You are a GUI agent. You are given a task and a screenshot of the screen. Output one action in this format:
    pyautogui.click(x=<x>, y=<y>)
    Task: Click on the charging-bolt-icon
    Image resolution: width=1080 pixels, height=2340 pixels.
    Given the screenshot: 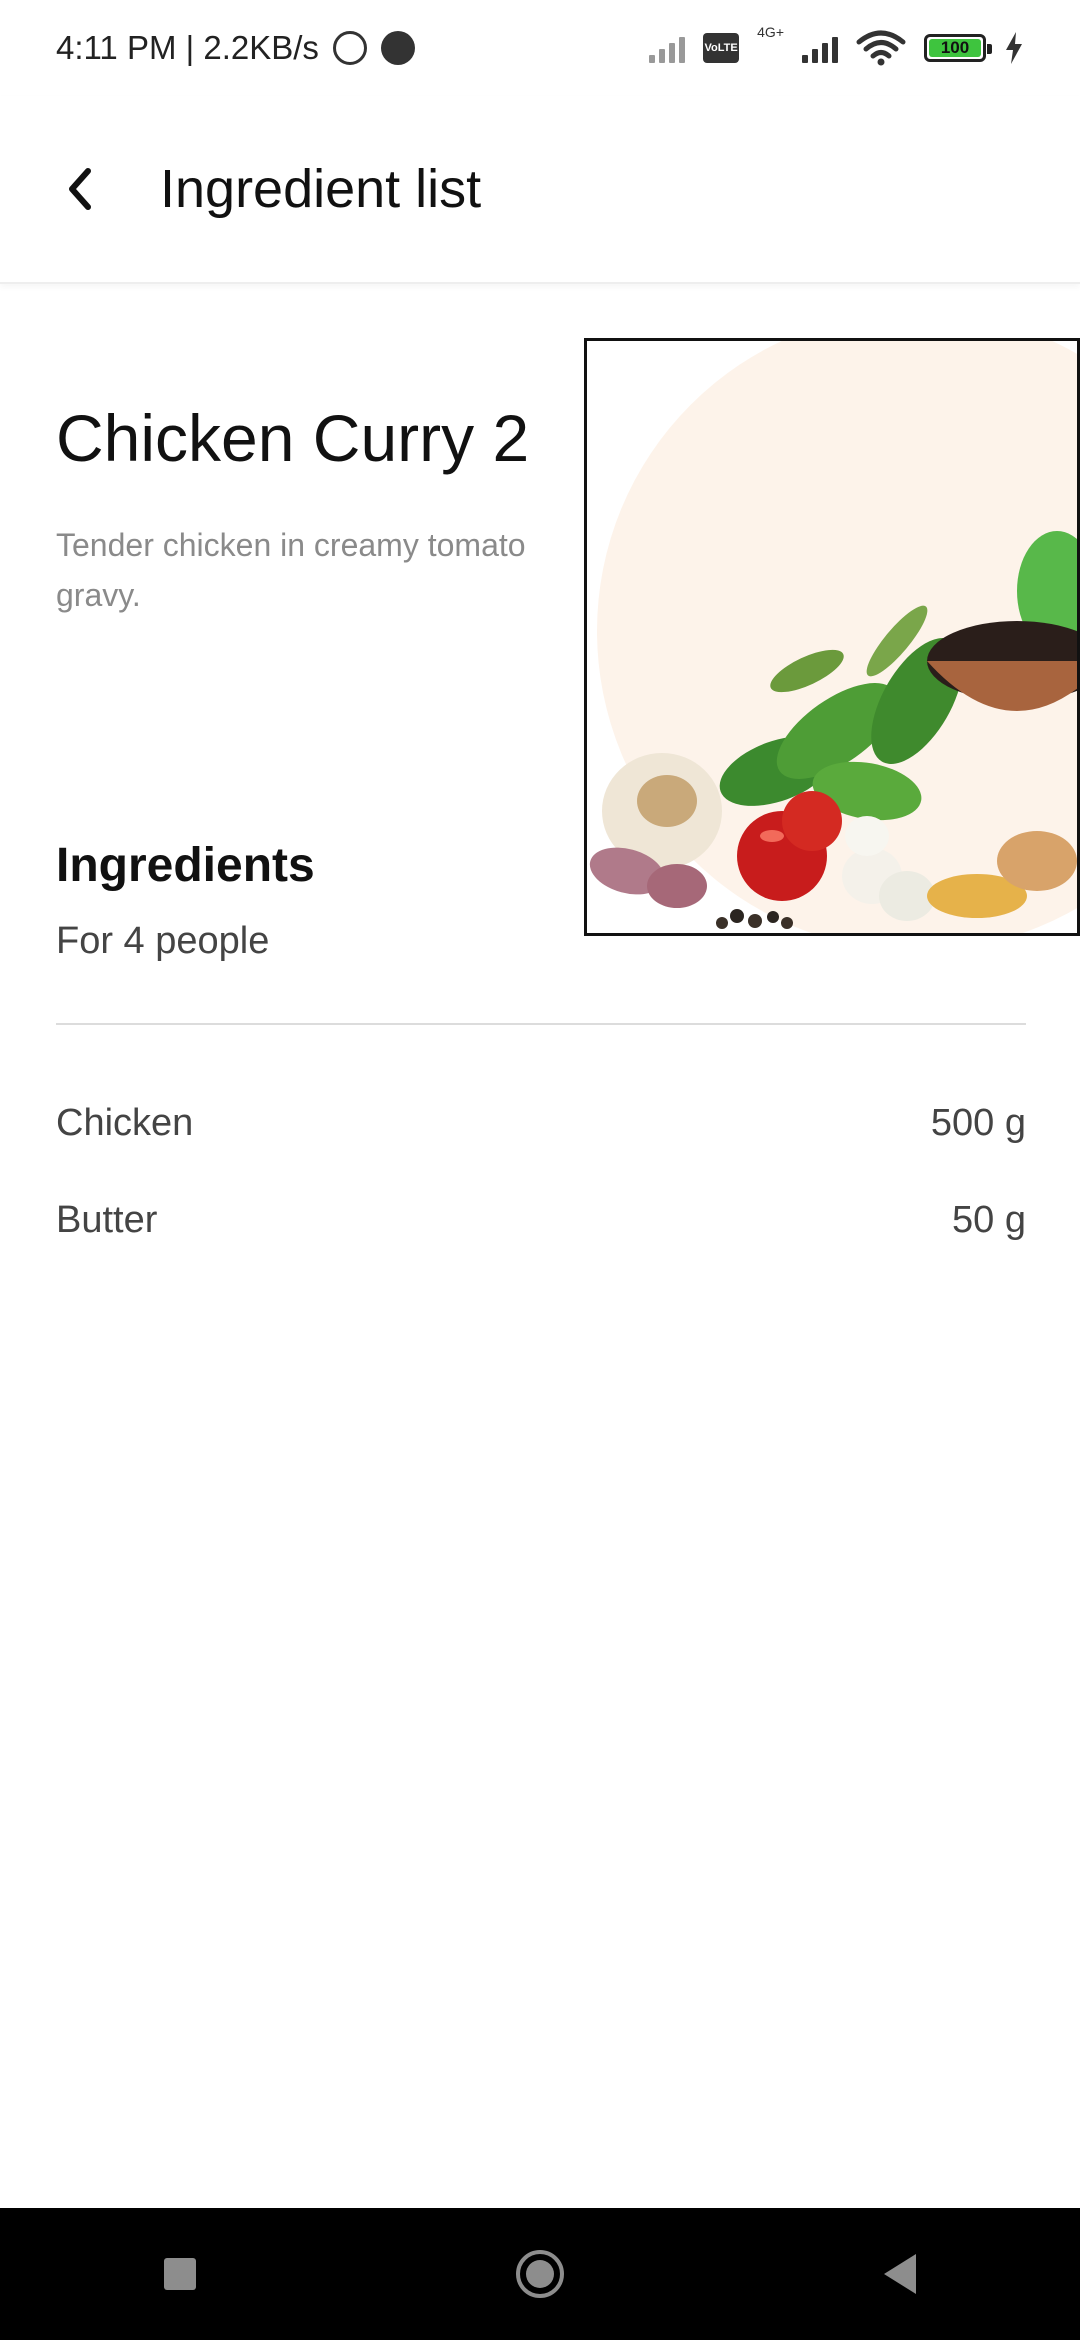 What is the action you would take?
    pyautogui.click(x=1014, y=48)
    